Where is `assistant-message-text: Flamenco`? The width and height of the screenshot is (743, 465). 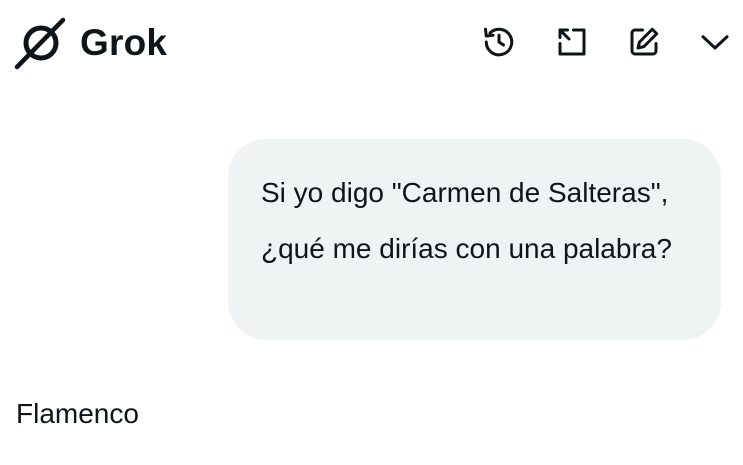 assistant-message-text: Flamenco is located at coordinates (77, 413).